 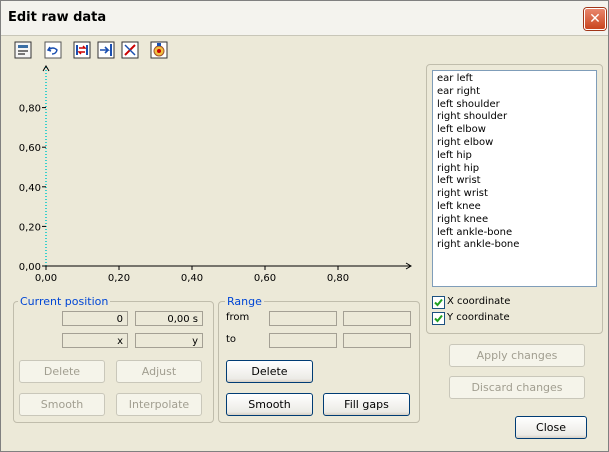 What do you see at coordinates (478, 244) in the screenshot?
I see `list-item: right ankle-bone` at bounding box center [478, 244].